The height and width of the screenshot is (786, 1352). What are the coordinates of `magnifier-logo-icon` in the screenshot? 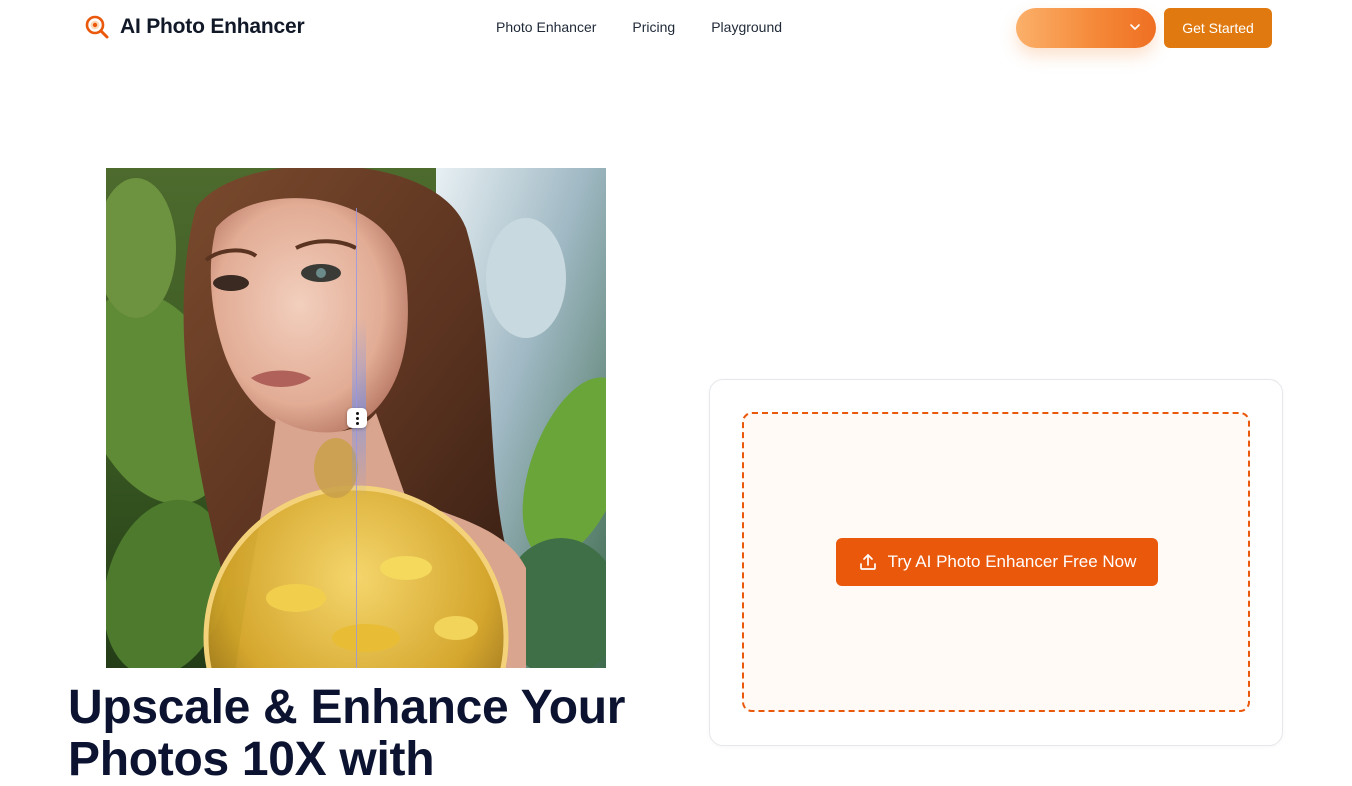 It's located at (97, 27).